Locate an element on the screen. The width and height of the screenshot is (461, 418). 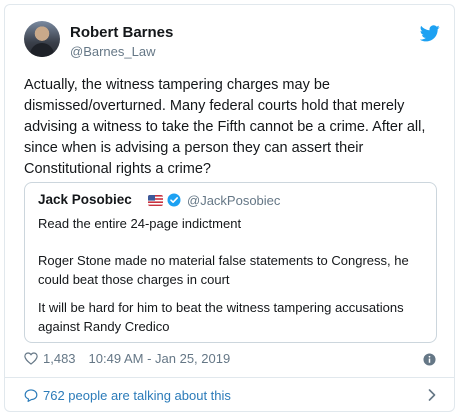
tweet-meta: 1,483 10:49 AM - Jan 25, 2019 is located at coordinates (127, 358).